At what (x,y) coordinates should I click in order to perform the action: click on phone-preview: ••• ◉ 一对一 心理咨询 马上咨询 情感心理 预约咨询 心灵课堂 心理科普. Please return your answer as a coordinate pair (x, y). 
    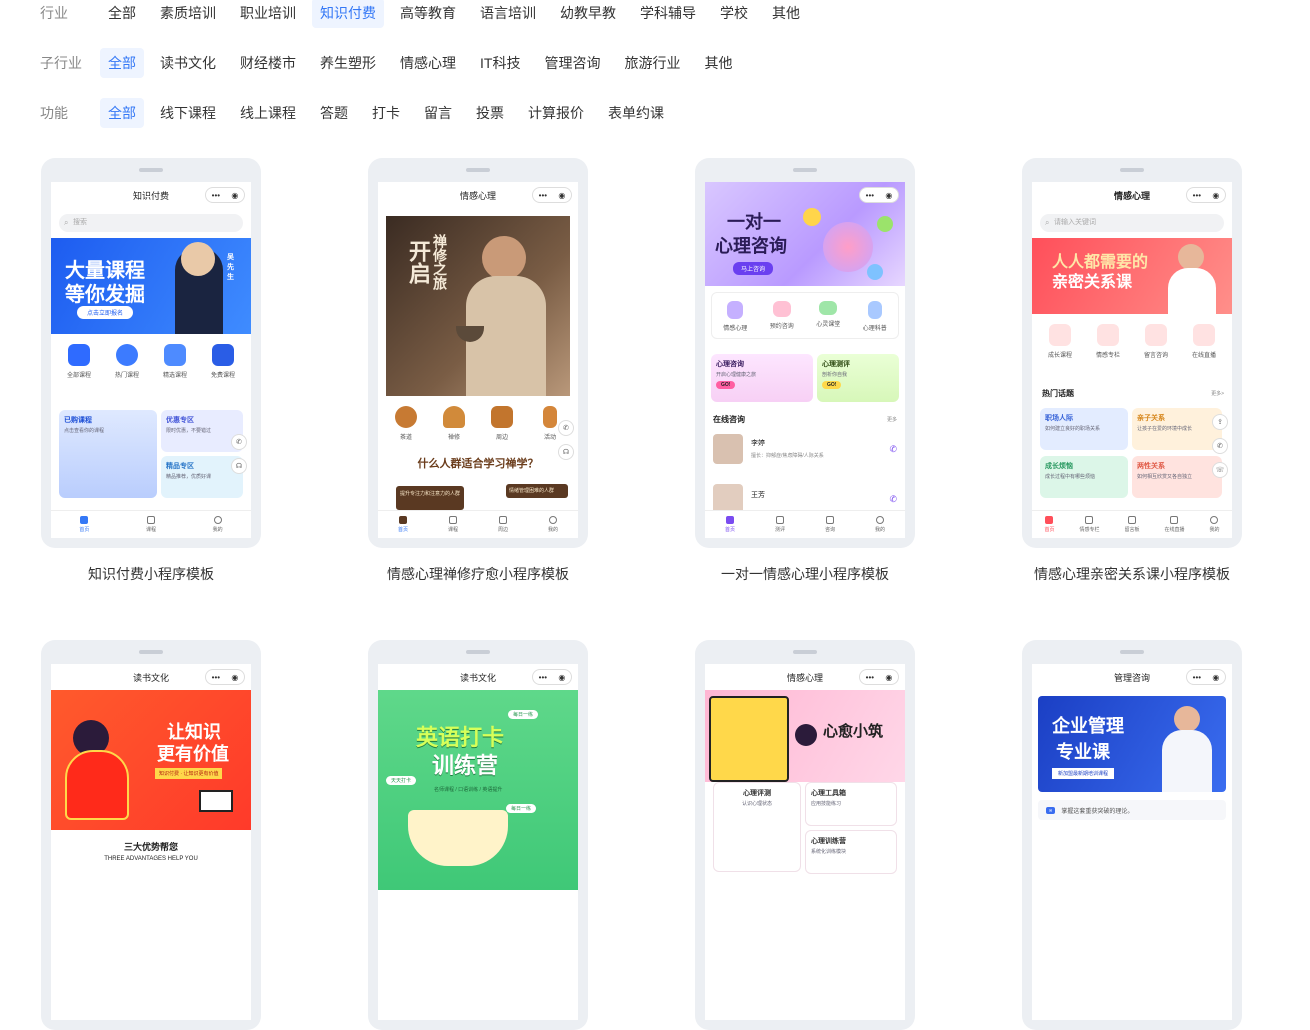
    Looking at the image, I should click on (805, 353).